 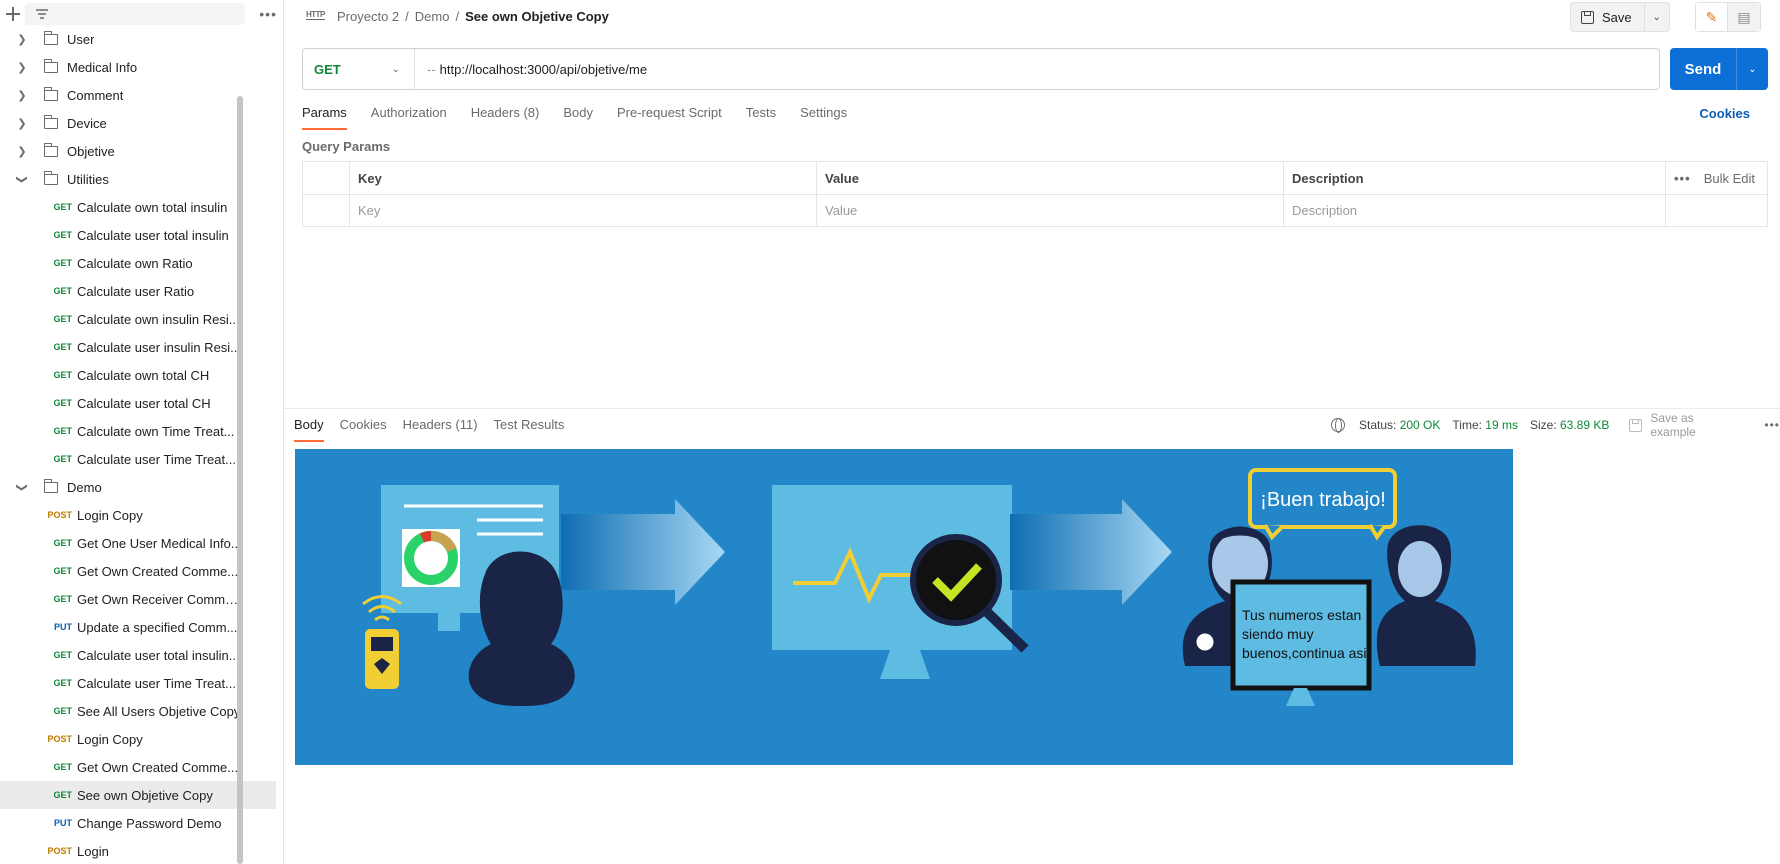 What do you see at coordinates (138, 487) in the screenshot?
I see `folder-demo: ❯ Demo` at bounding box center [138, 487].